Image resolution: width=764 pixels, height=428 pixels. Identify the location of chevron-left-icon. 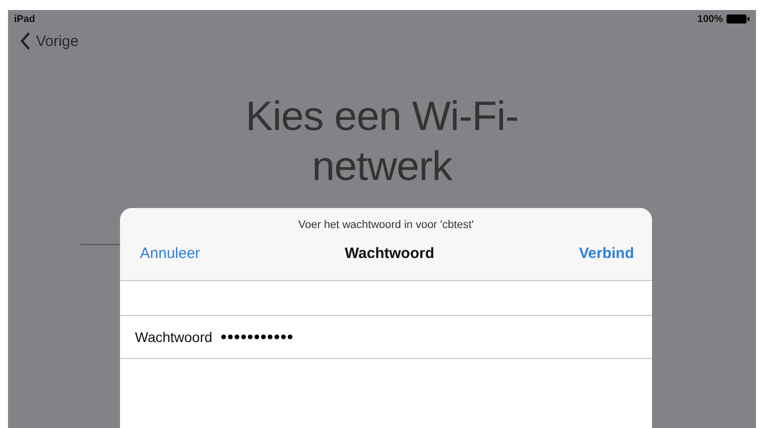
(25, 41).